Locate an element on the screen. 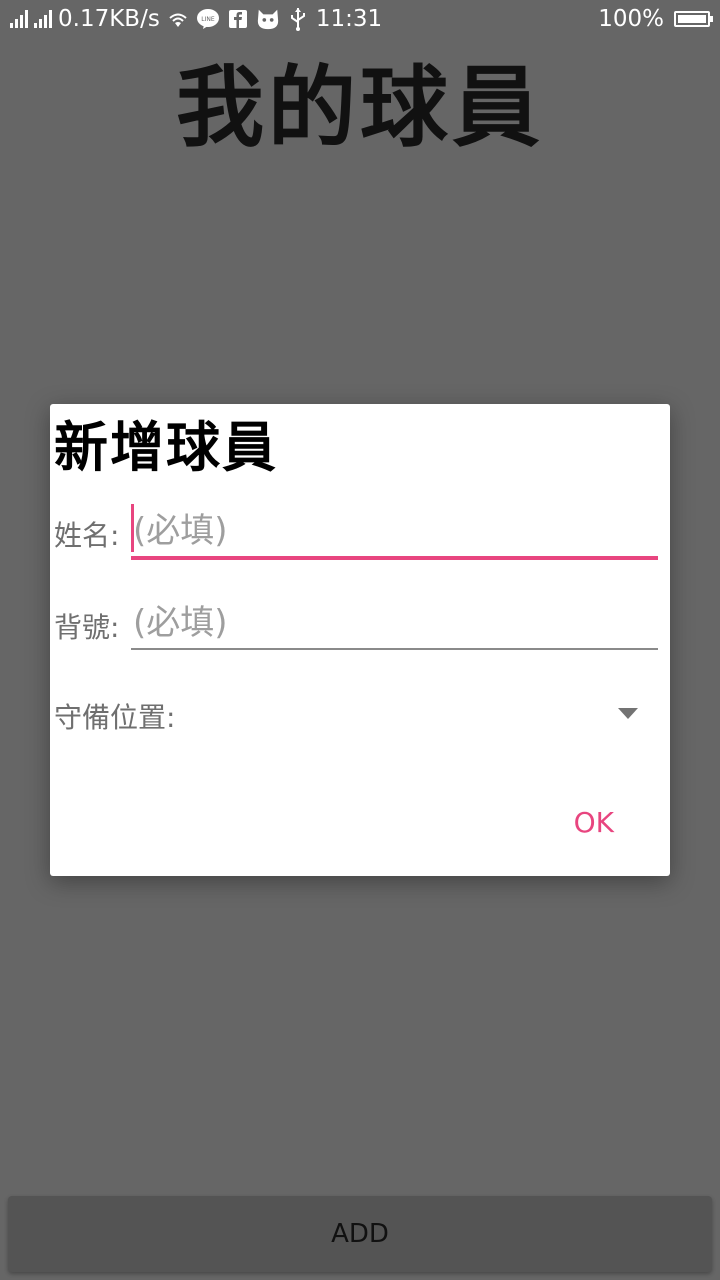 This screenshot has height=1280, width=720. wifi-icon is located at coordinates (178, 19).